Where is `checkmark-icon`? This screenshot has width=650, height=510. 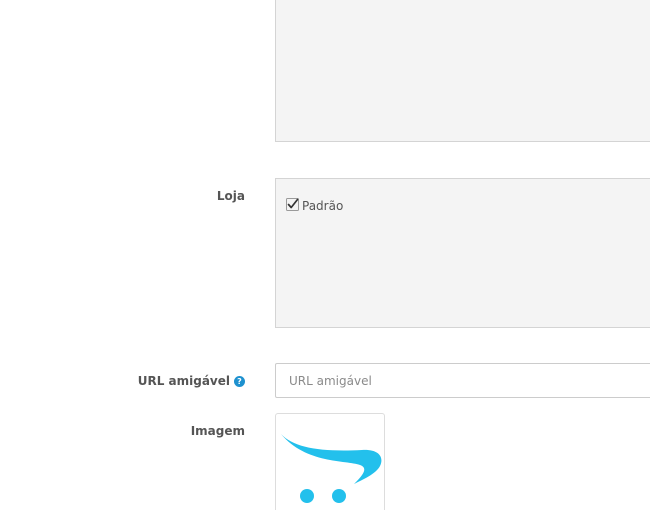
checkmark-icon is located at coordinates (292, 204).